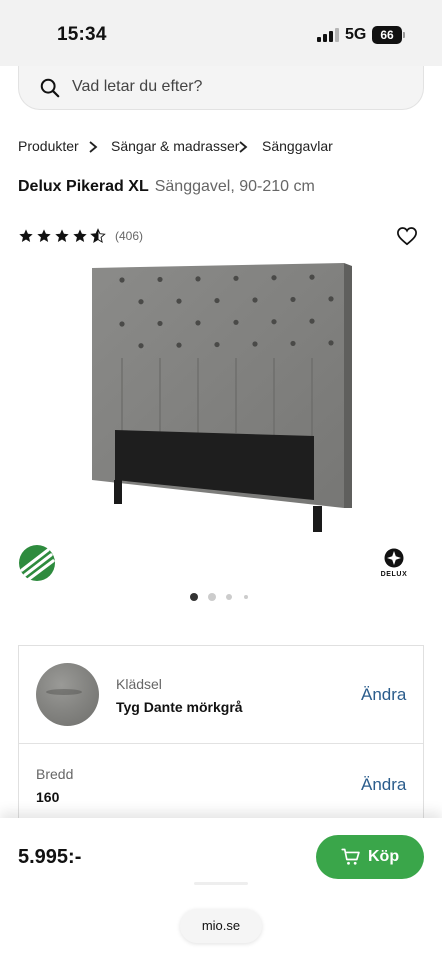 Image resolution: width=442 pixels, height=960 pixels. Describe the element at coordinates (221, 926) in the screenshot. I see `browser-url-pill: mio.se` at that location.